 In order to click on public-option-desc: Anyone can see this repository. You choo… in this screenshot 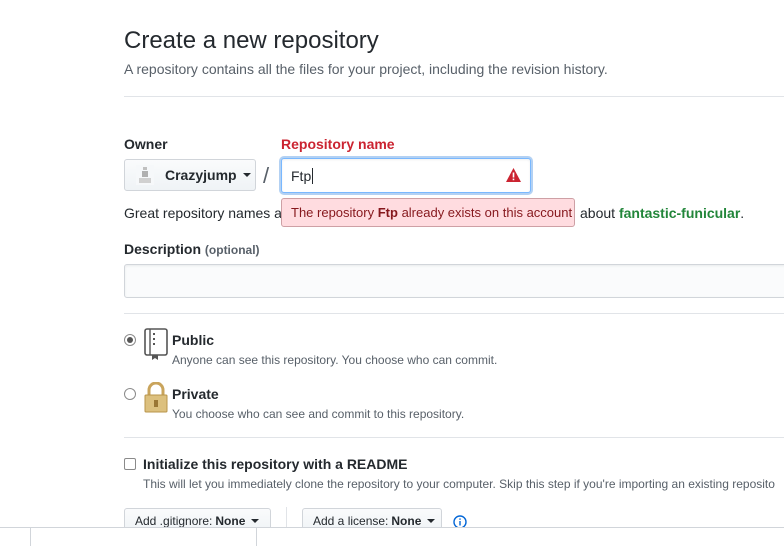, I will do `click(335, 360)`.